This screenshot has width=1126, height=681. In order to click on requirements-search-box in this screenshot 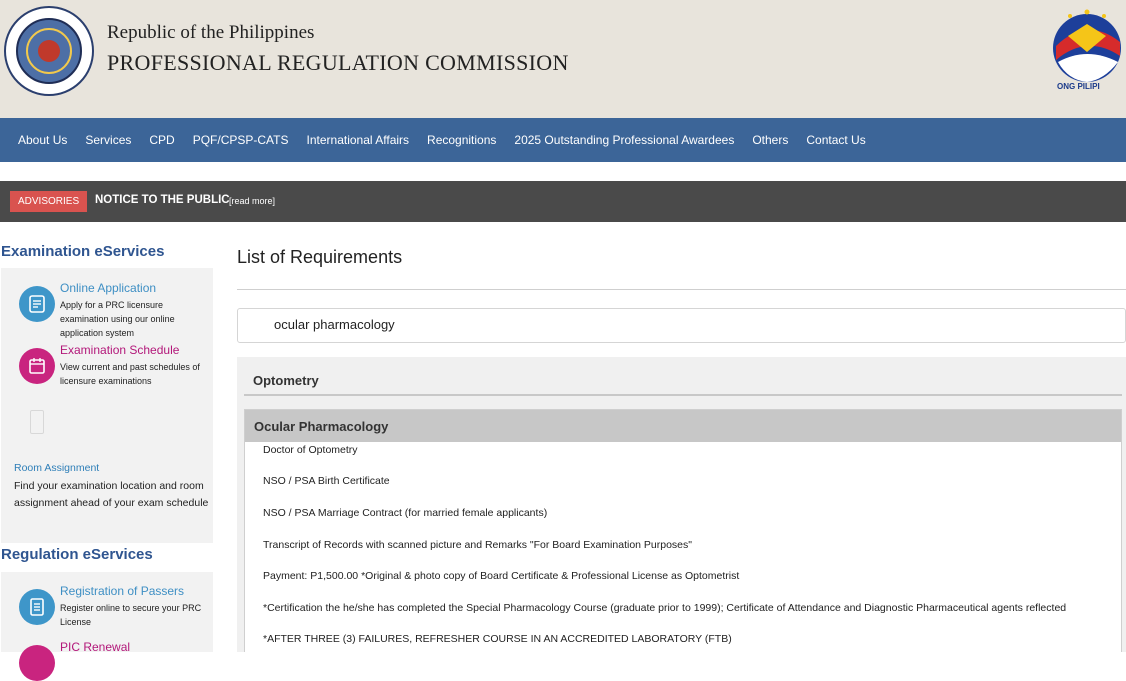, I will do `click(681, 325)`.